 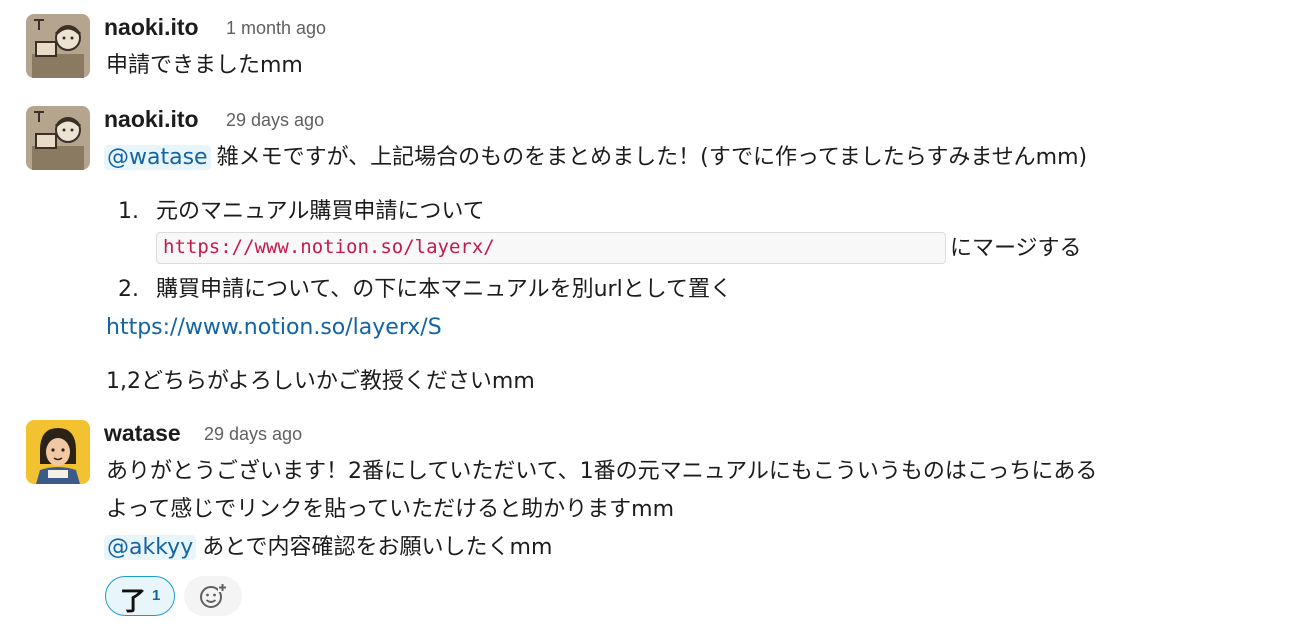 What do you see at coordinates (390, 509) in the screenshot?
I see `message-text: よって感じでリンクを貼っていただけると助かりますmm` at bounding box center [390, 509].